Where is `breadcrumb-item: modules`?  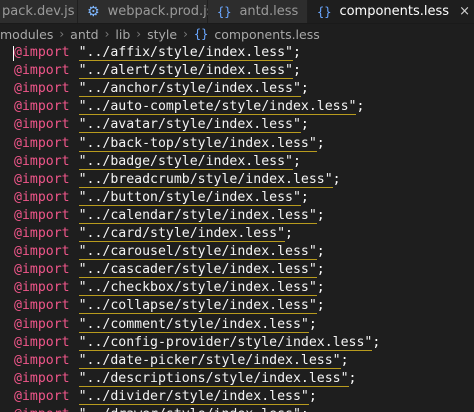
breadcrumb-item: modules is located at coordinates (26, 34).